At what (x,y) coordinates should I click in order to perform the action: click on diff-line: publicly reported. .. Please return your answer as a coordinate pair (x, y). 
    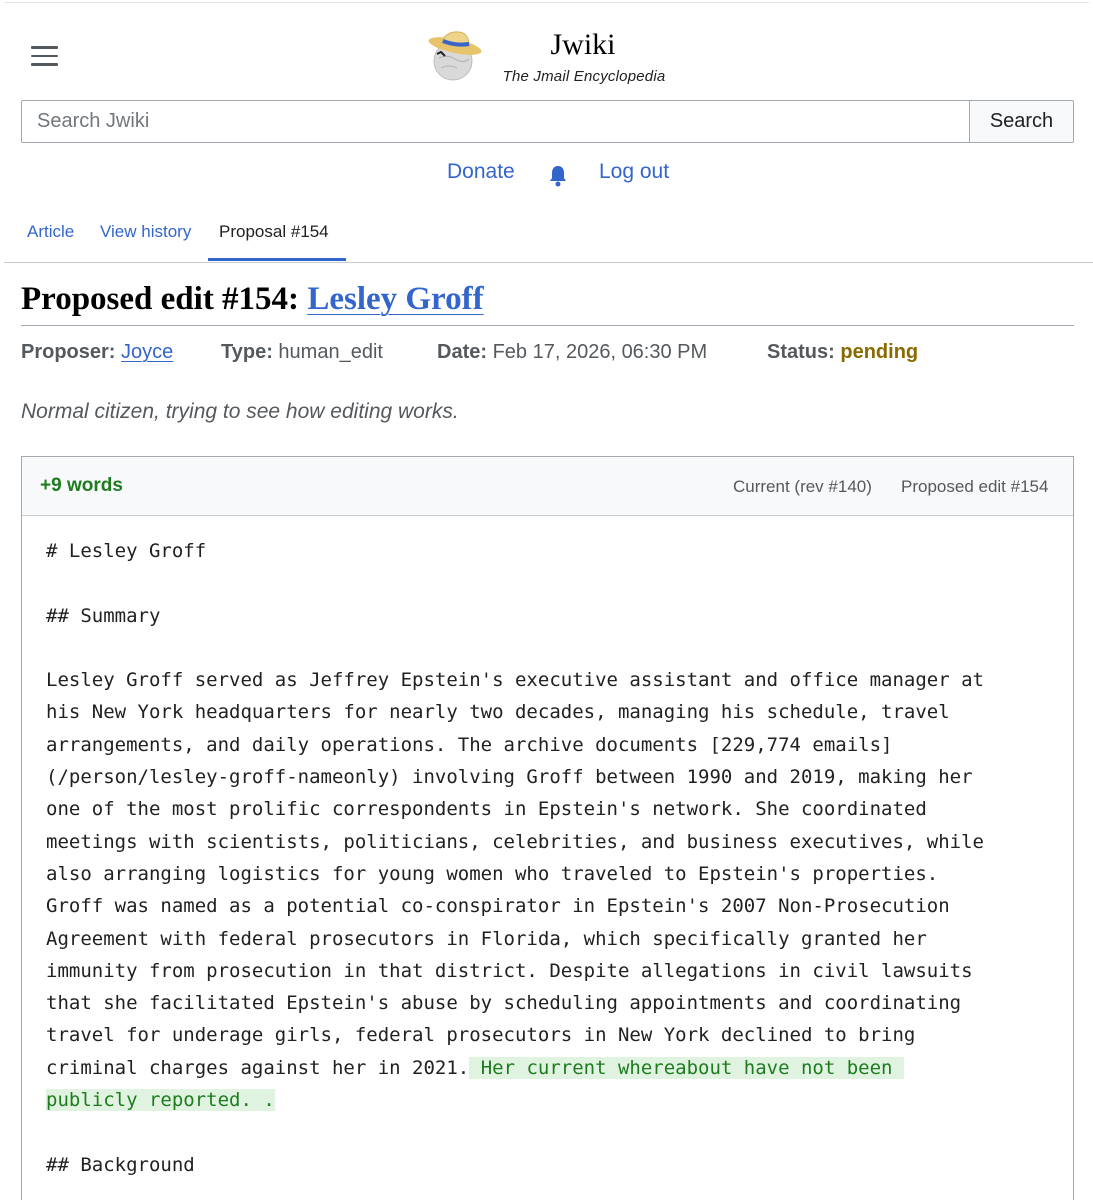
    Looking at the image, I should click on (551, 1100).